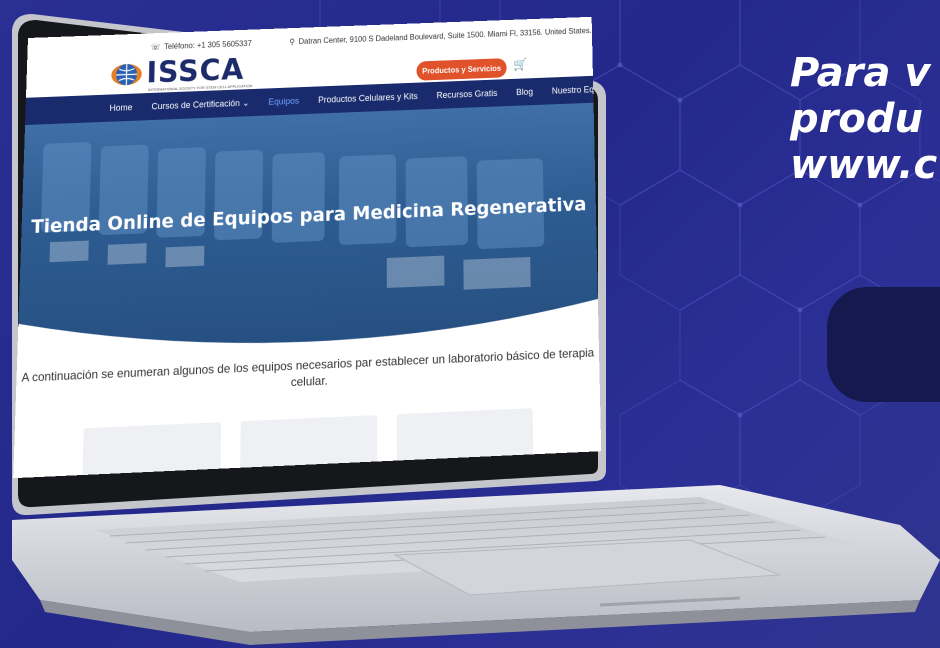  Describe the element at coordinates (126, 74) in the screenshot. I see `globe-icon` at that location.